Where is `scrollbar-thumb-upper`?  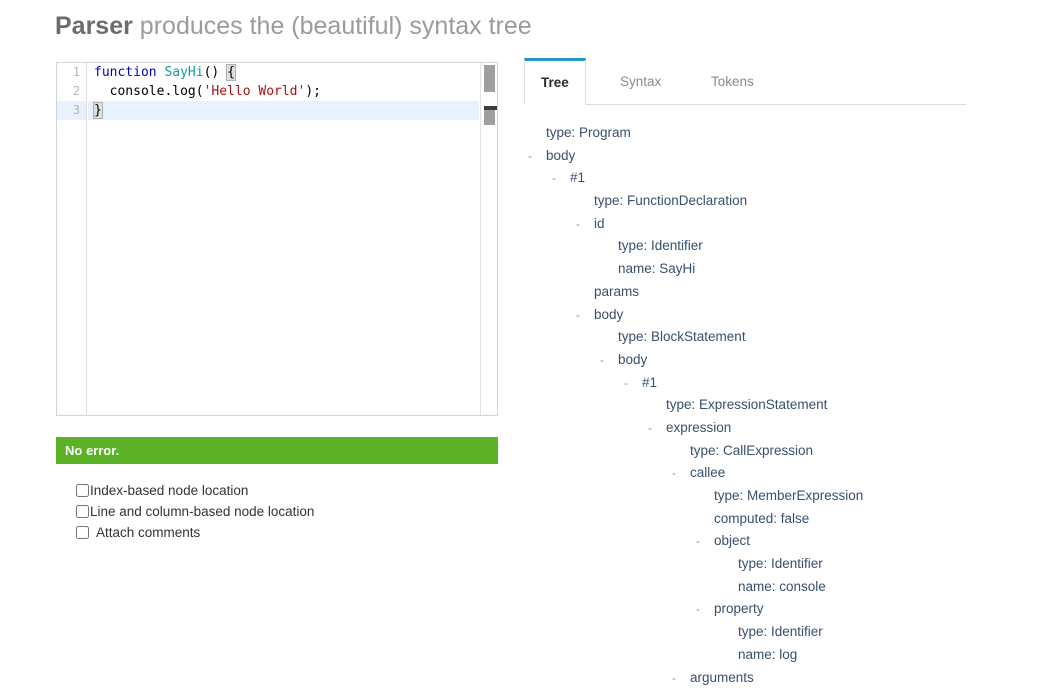
scrollbar-thumb-upper is located at coordinates (489, 78).